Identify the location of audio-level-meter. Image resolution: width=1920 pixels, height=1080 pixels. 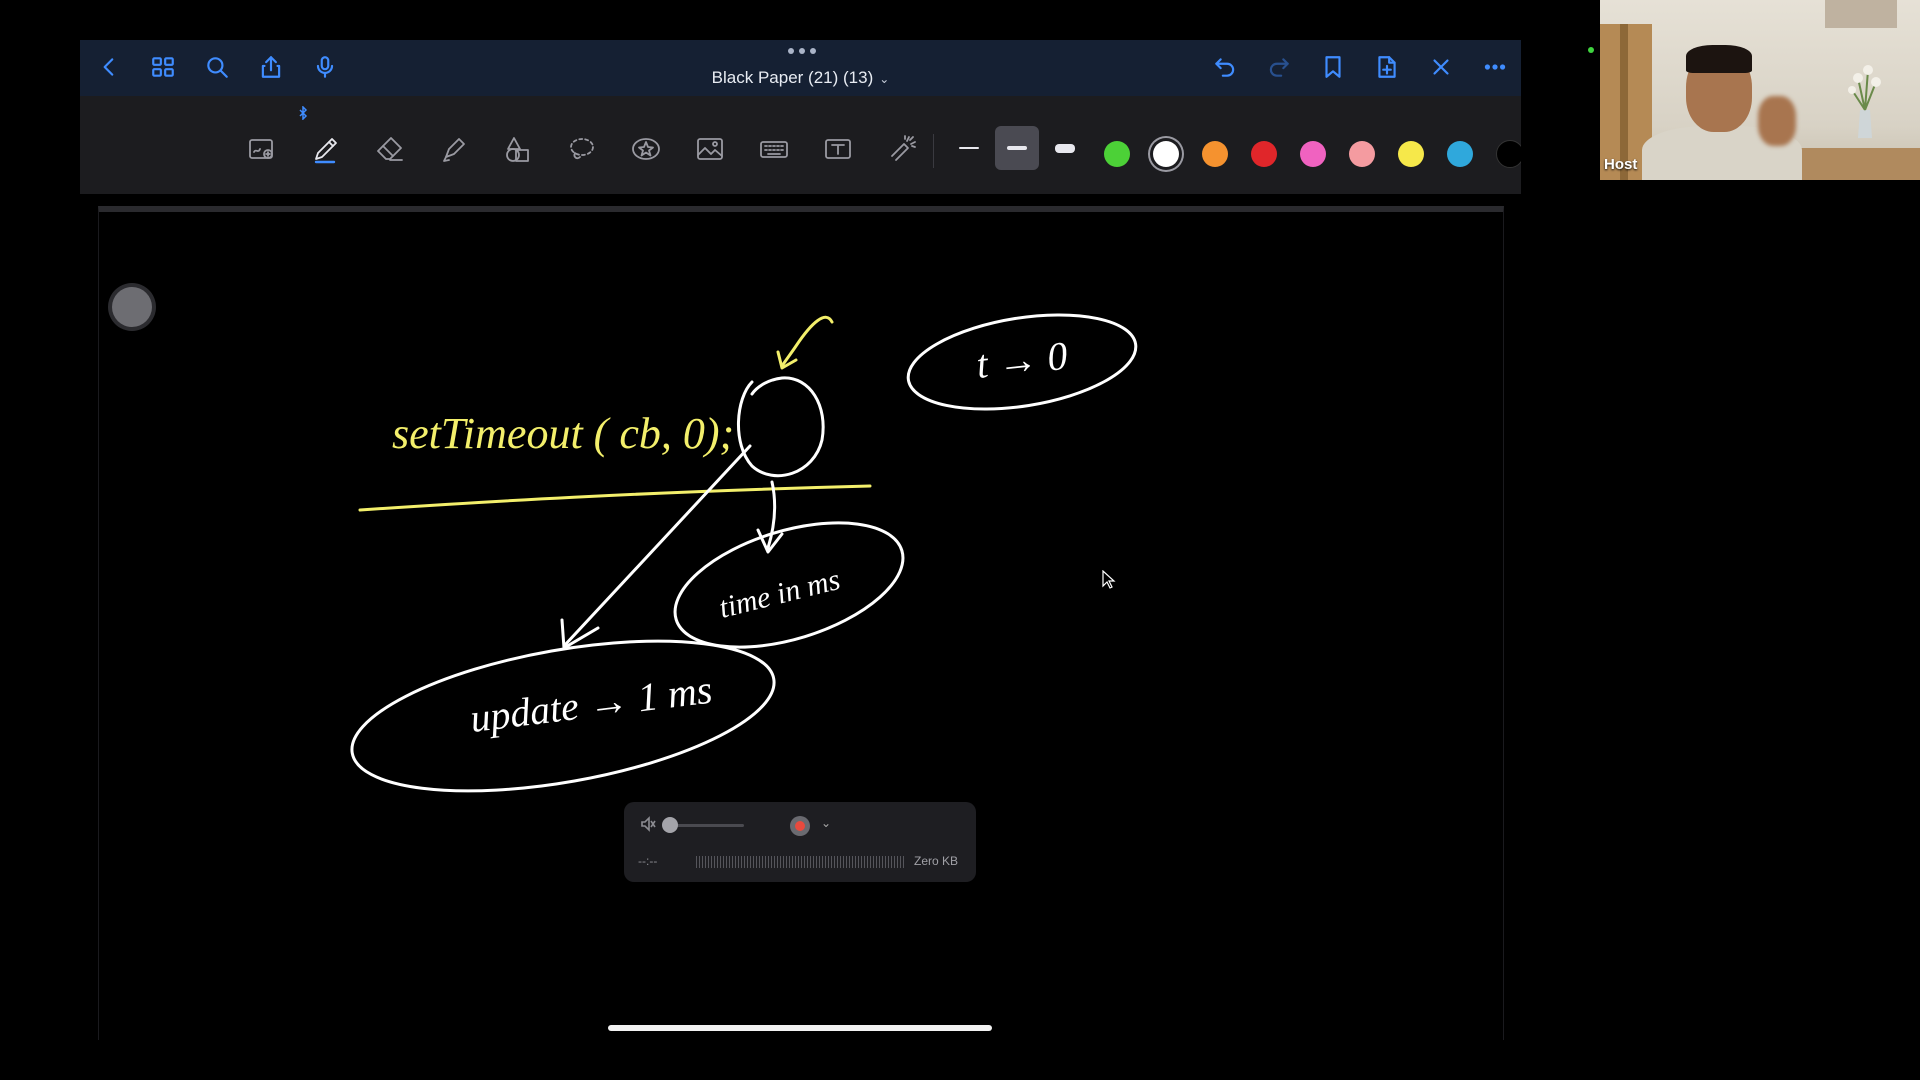
(801, 862).